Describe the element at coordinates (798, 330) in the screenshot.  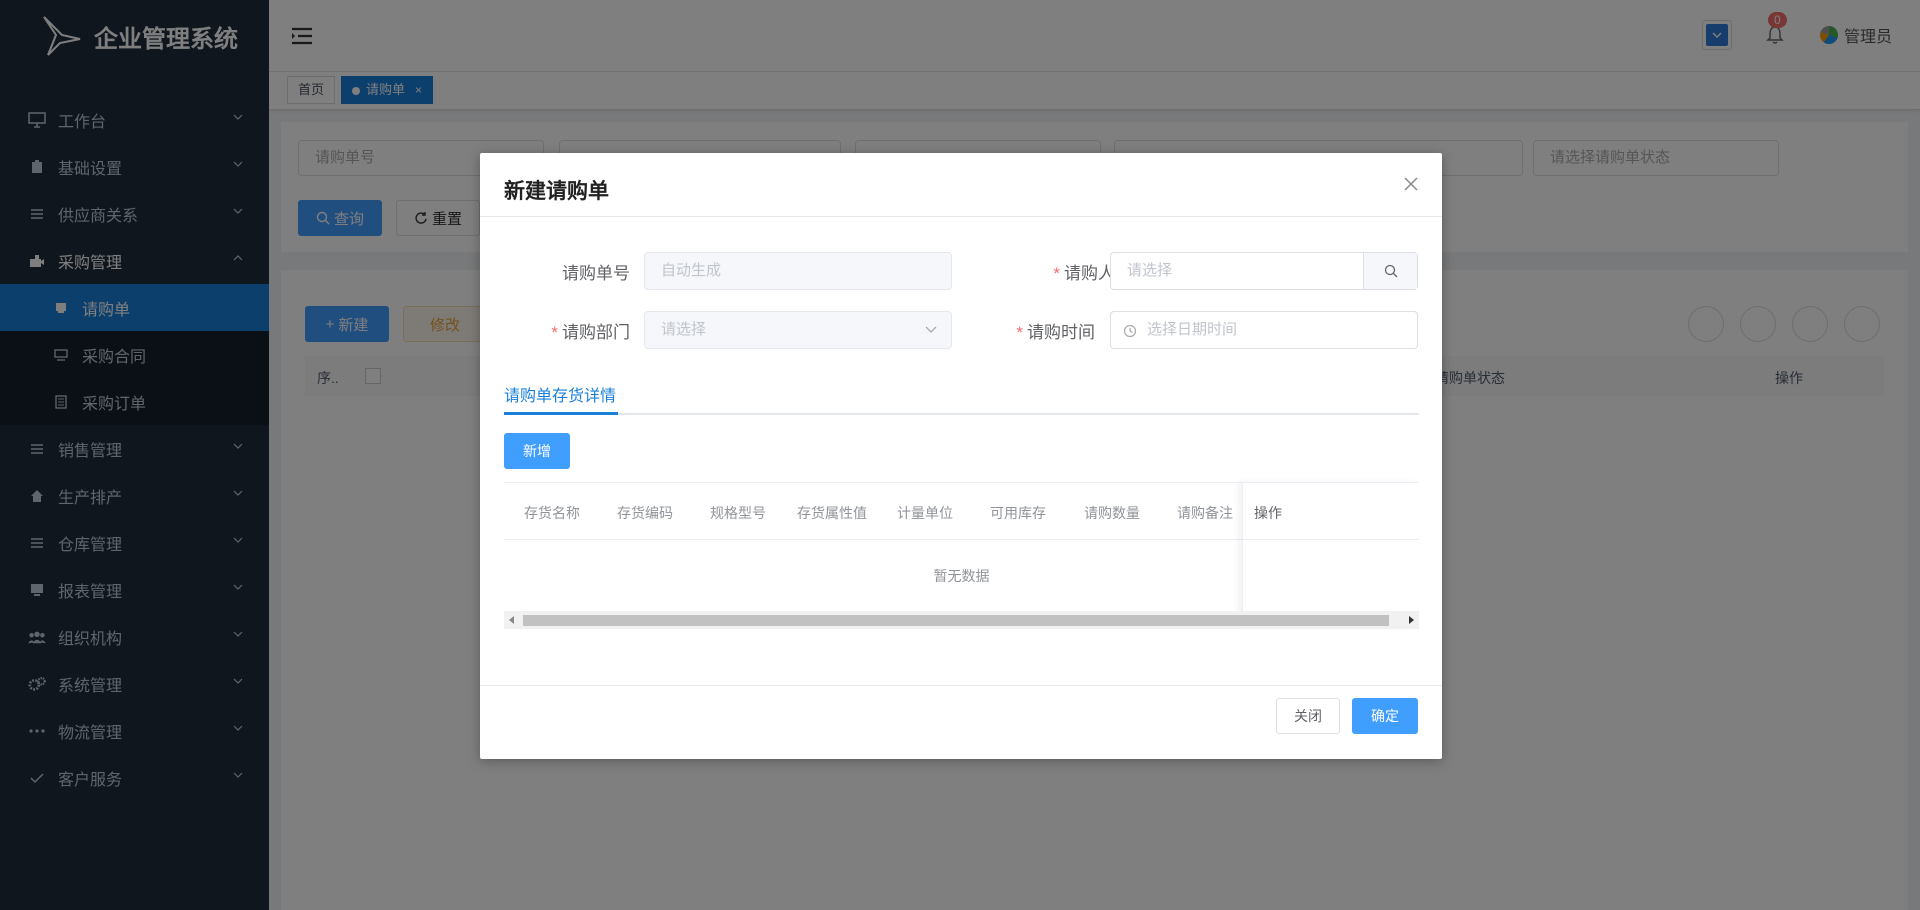
I see `dept-select: 请选择` at that location.